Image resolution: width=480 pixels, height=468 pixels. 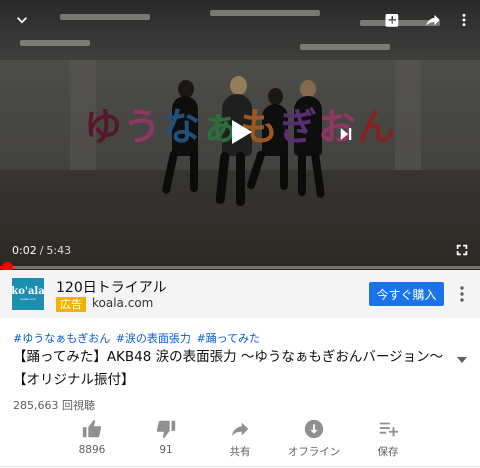 I want to click on action-bar: 8896 91 共有 オフライン 保存, so click(x=240, y=441).